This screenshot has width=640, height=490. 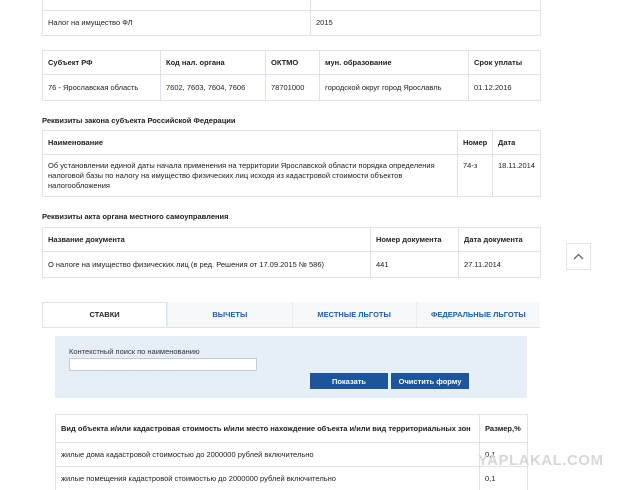 What do you see at coordinates (349, 381) in the screenshot?
I see `show-button: Показать` at bounding box center [349, 381].